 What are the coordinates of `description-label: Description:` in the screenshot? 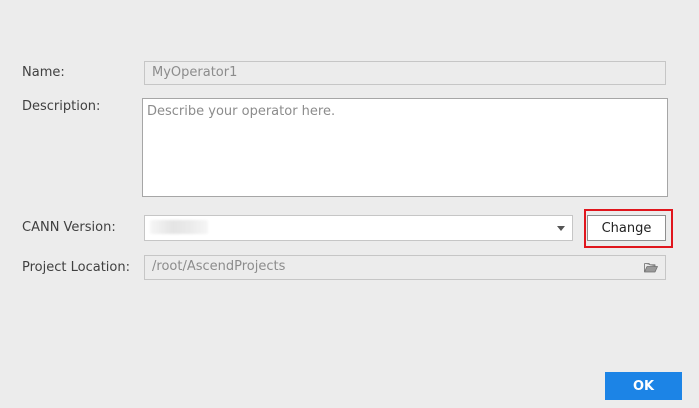 It's located at (61, 106).